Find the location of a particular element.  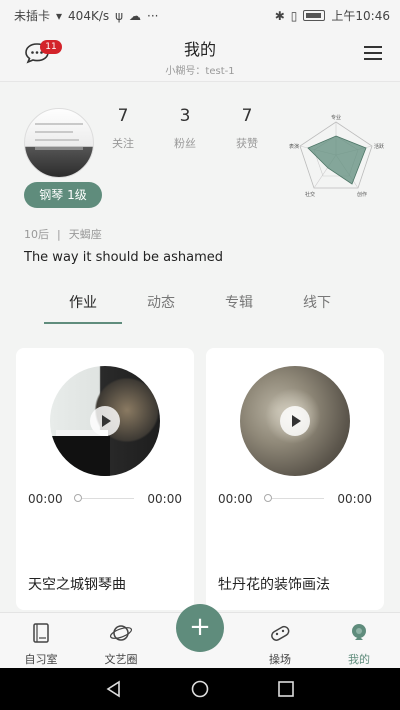

radar-label: 专业 is located at coordinates (336, 117).